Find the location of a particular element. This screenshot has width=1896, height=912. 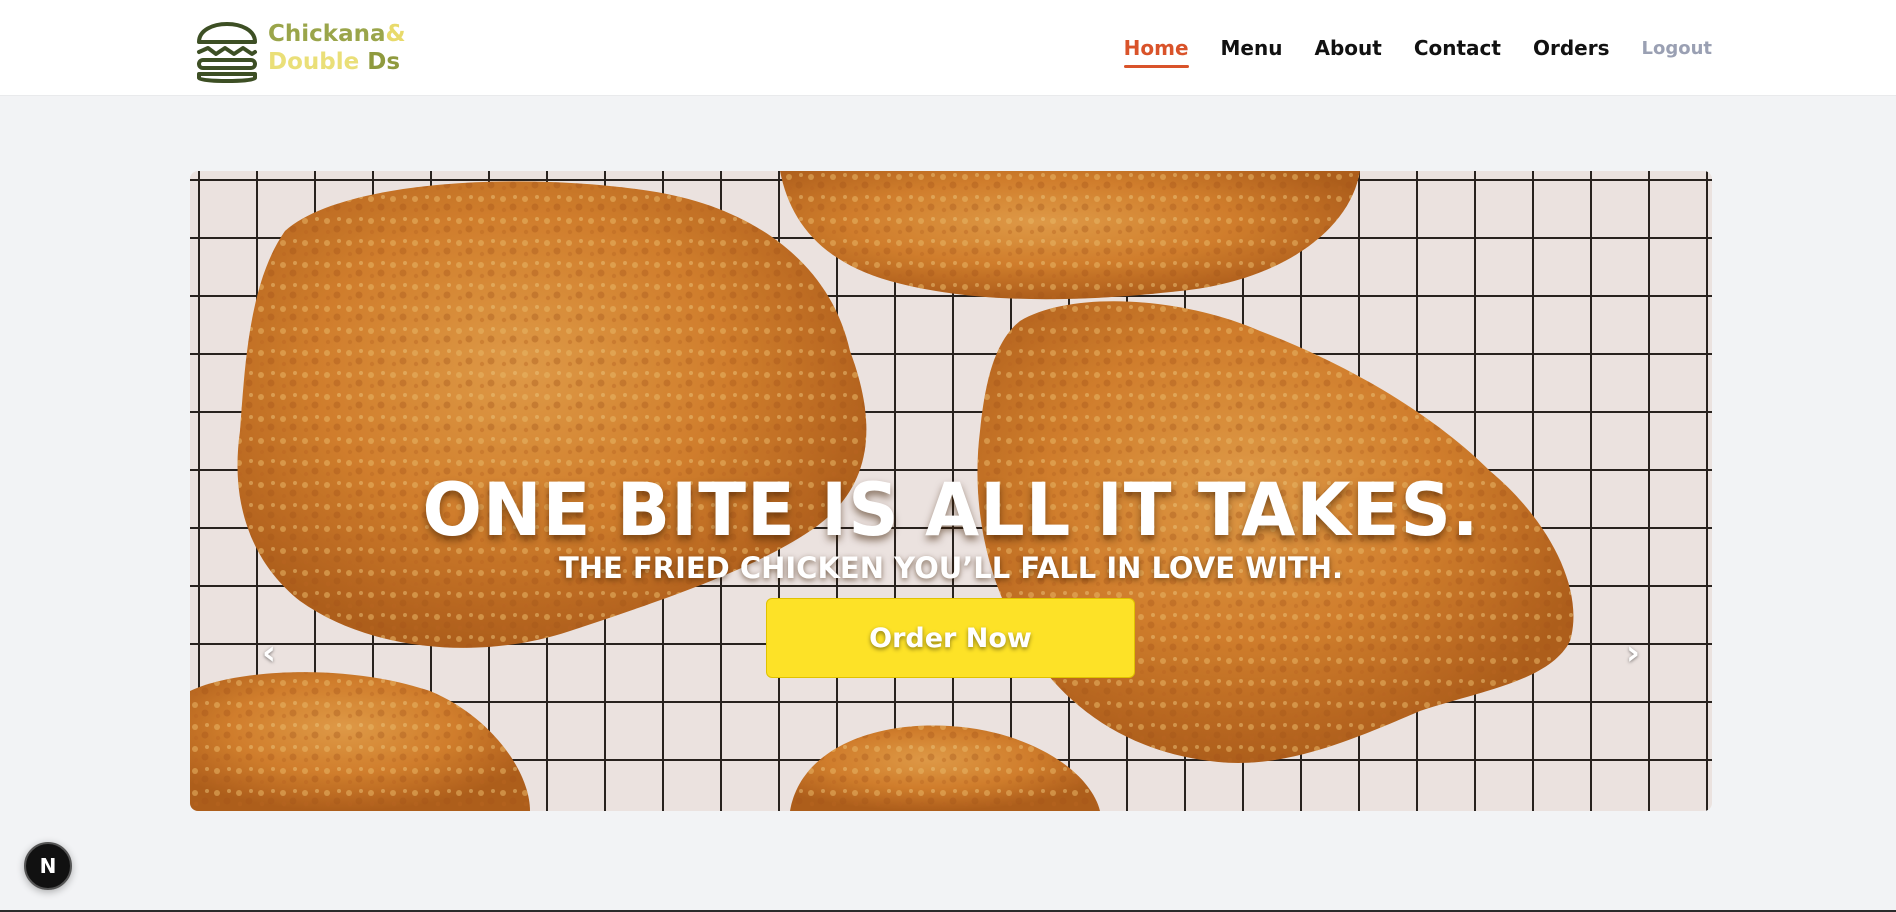

chevron-right-icon: › is located at coordinates (1632, 653).